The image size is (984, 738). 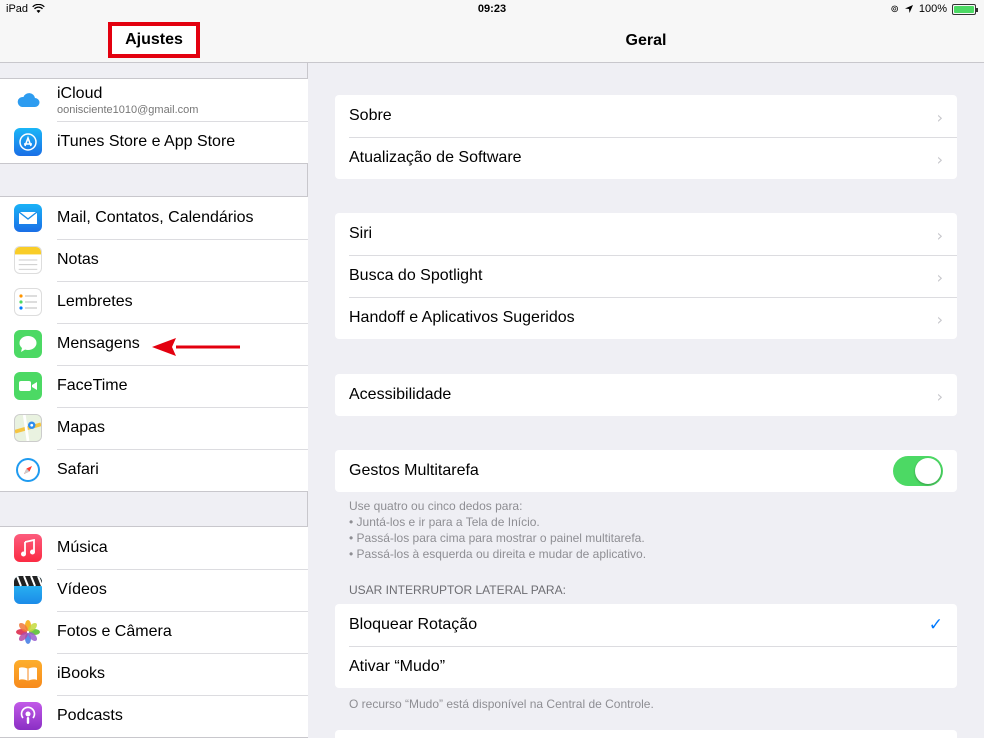 What do you see at coordinates (92, 385) in the screenshot?
I see `sidebar-item-label: FaceTime` at bounding box center [92, 385].